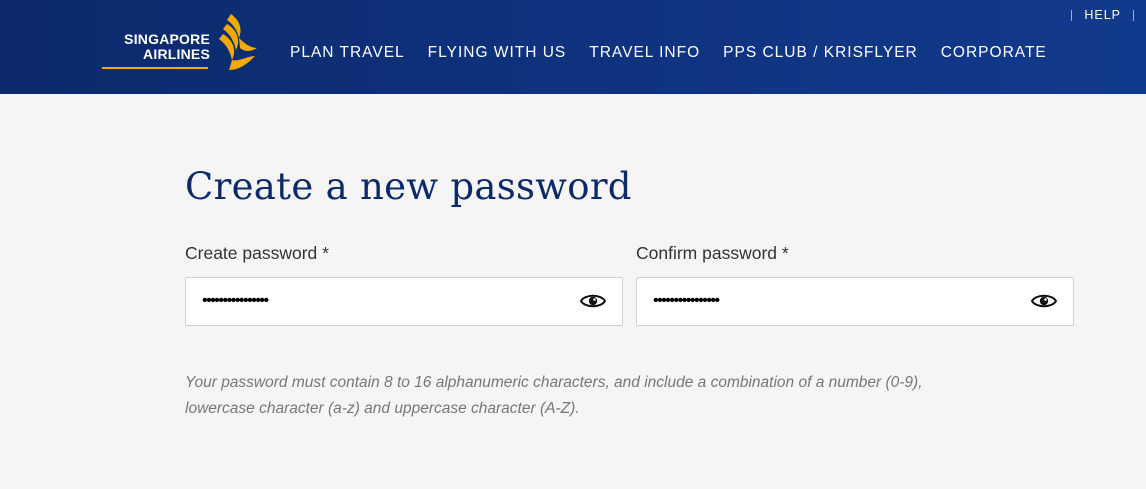  Describe the element at coordinates (404, 301) in the screenshot. I see `create-password-field: ••••••••••••••••` at that location.